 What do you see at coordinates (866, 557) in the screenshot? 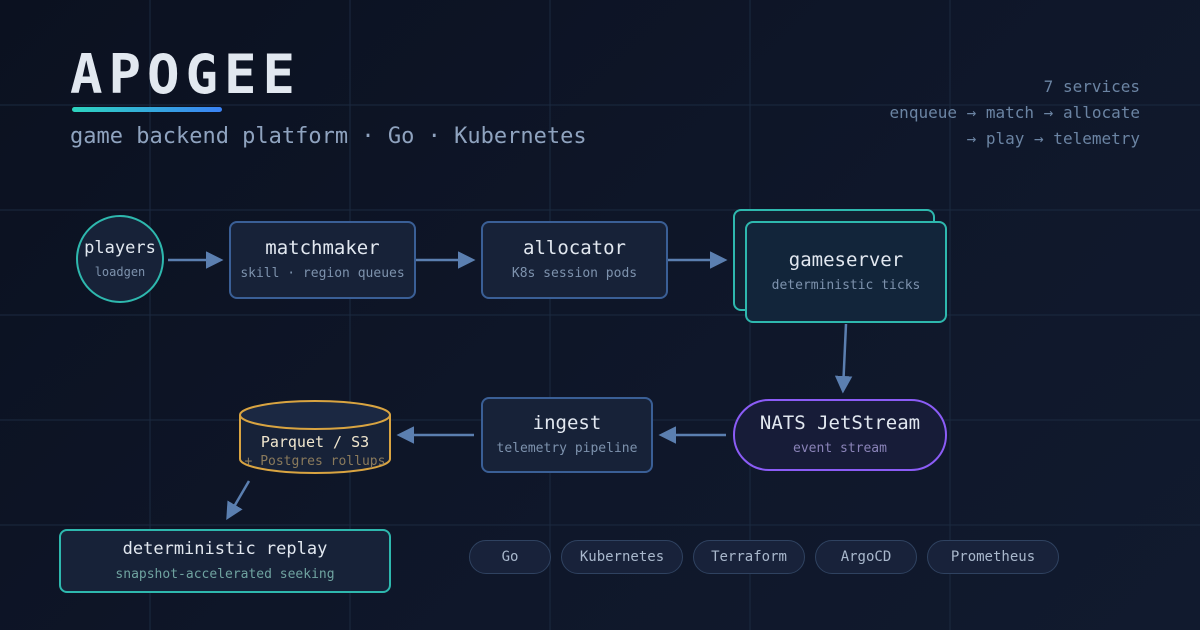
I see `tech-pill-argocd: ArgoCD` at bounding box center [866, 557].